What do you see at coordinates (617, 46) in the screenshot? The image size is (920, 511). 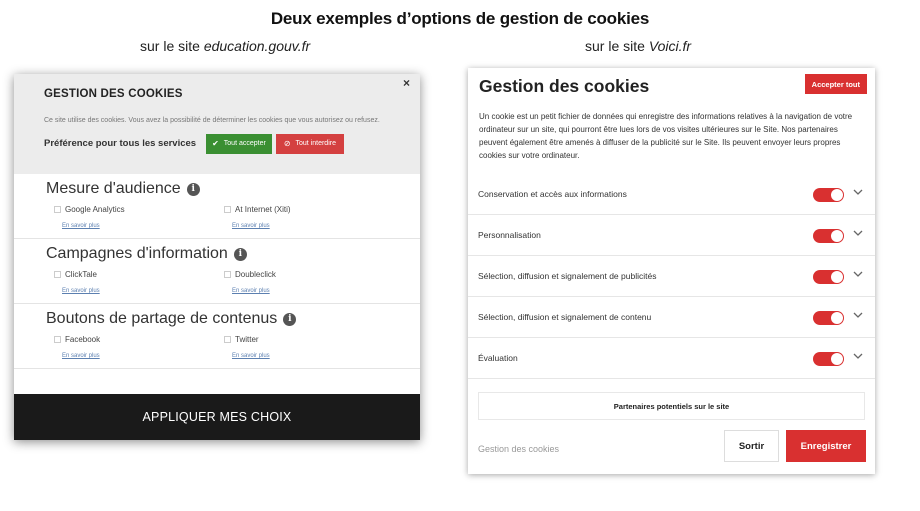 I see `right-caption-prefix: sur le site` at bounding box center [617, 46].